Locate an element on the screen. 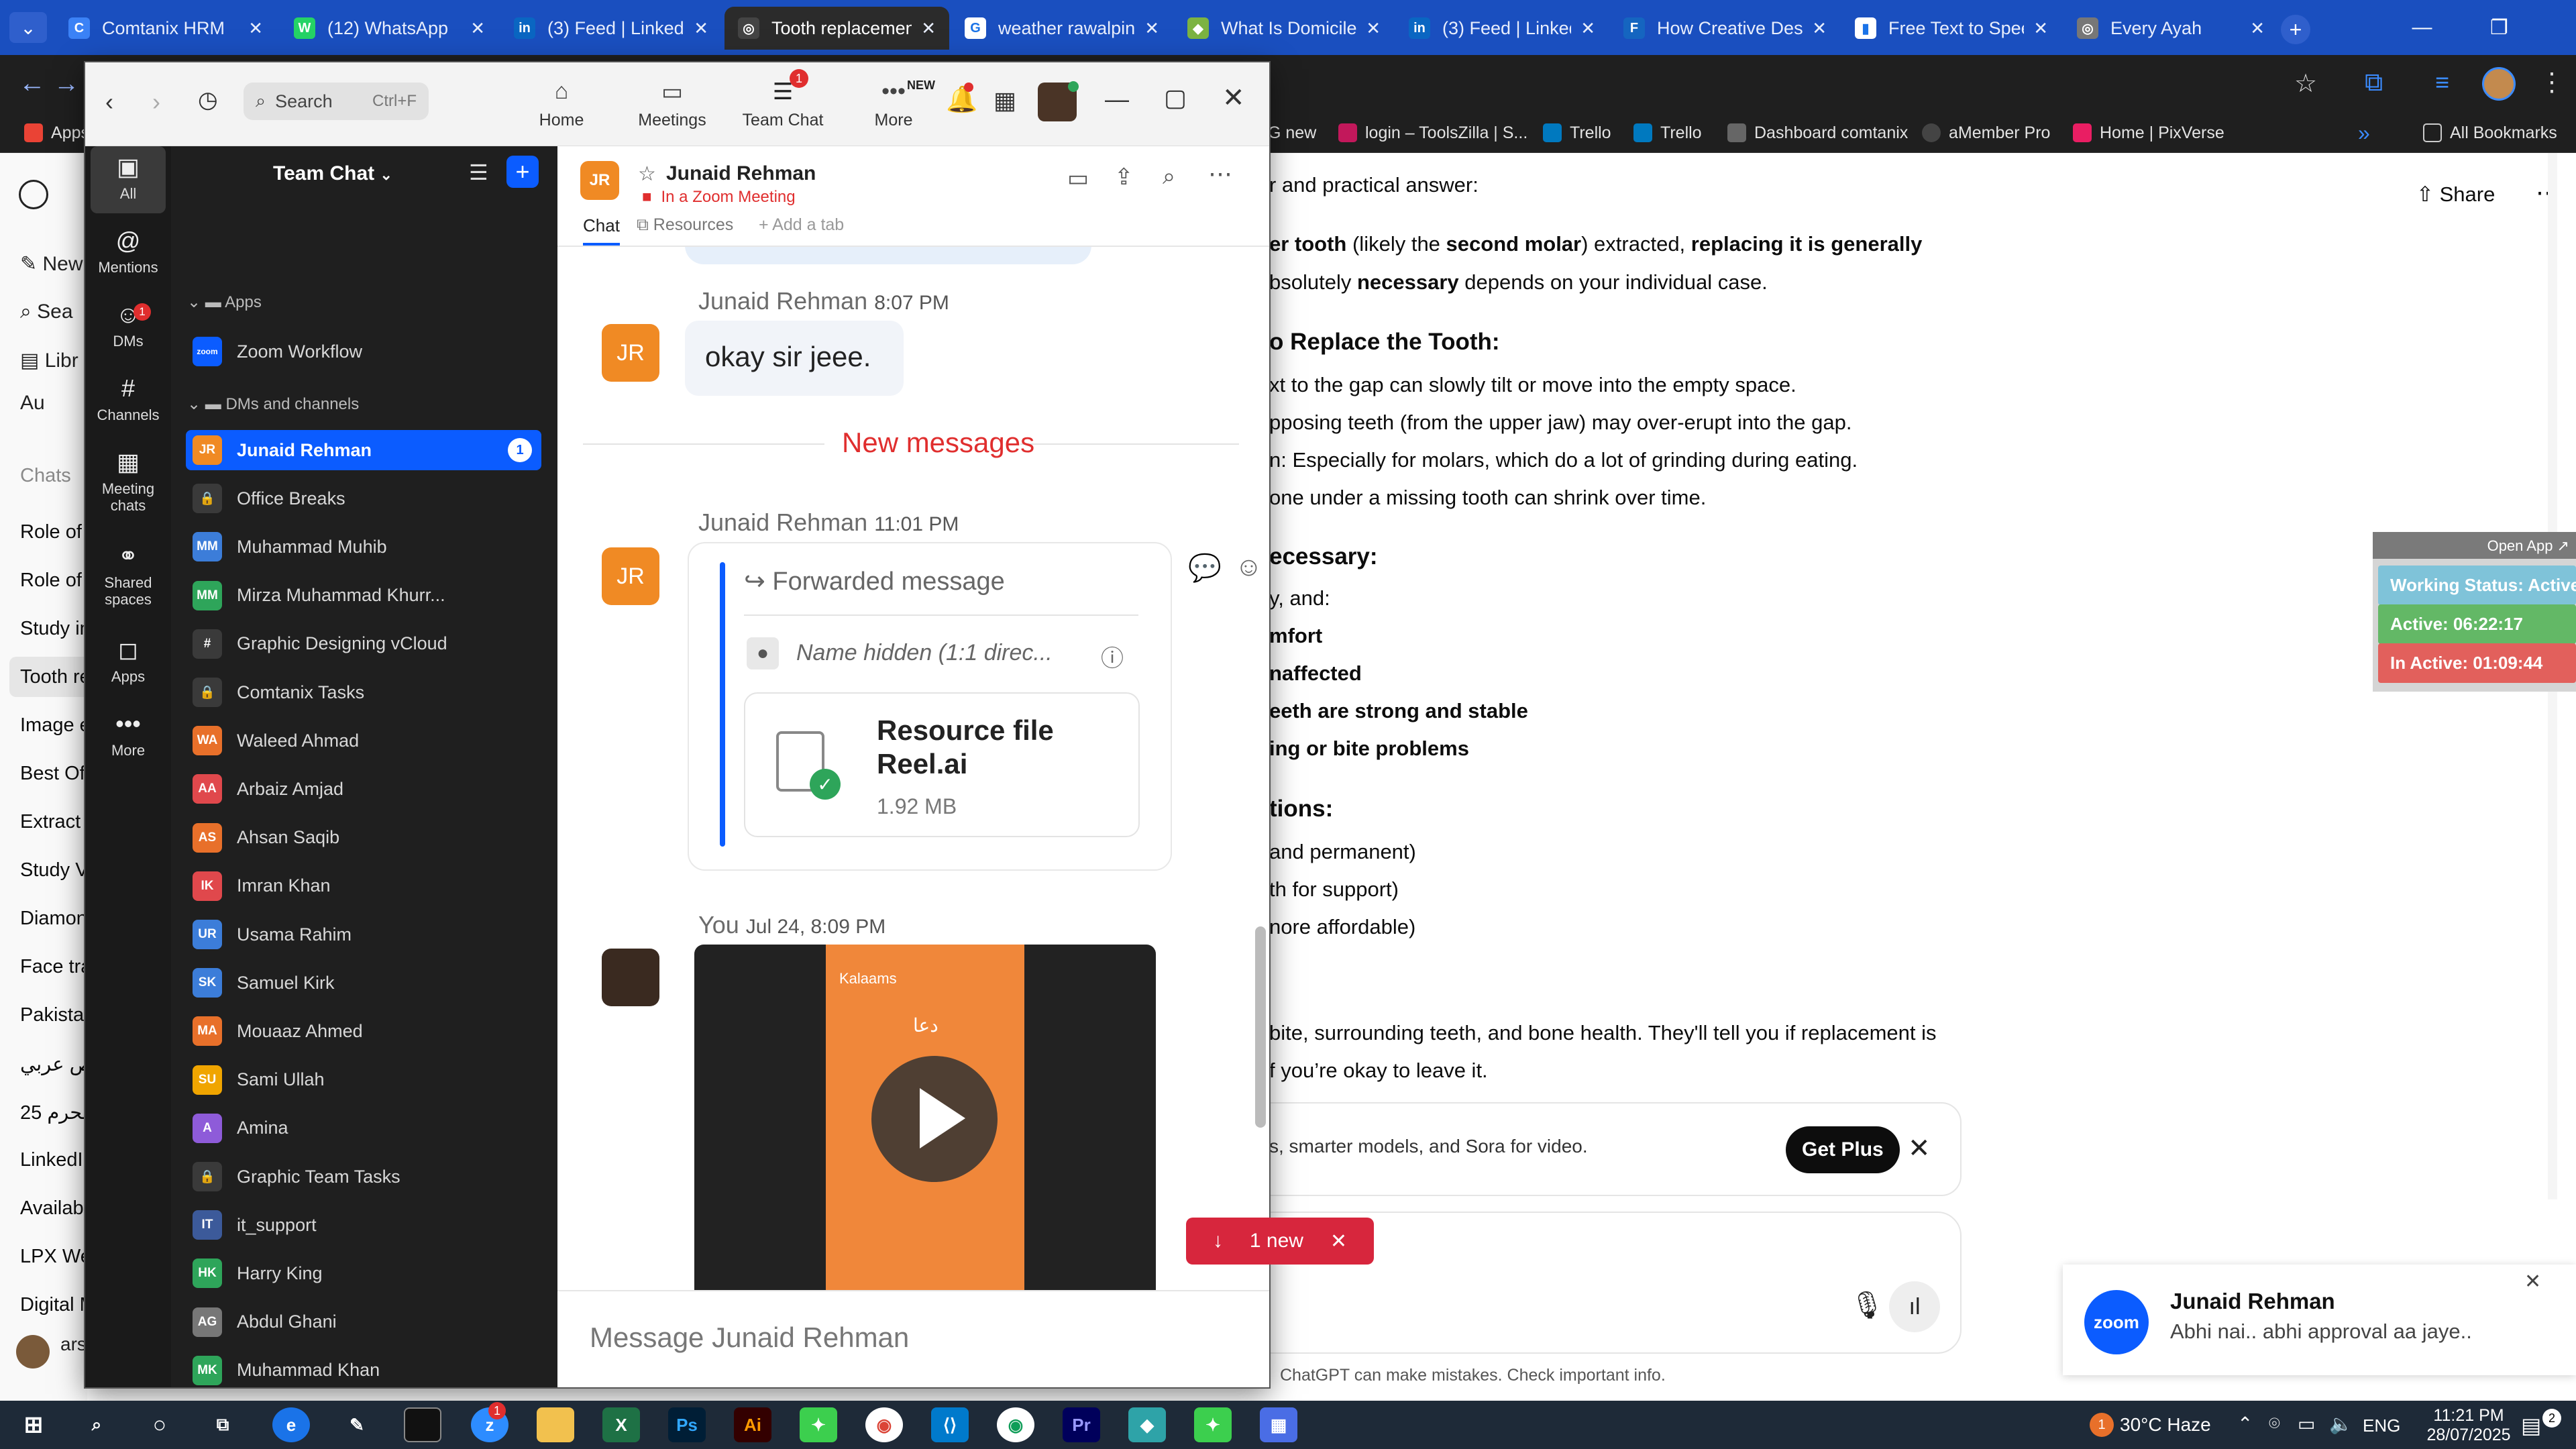 The height and width of the screenshot is (1449, 2576). bookmark-pixverse: Home | PixVerse is located at coordinates (2148, 132).